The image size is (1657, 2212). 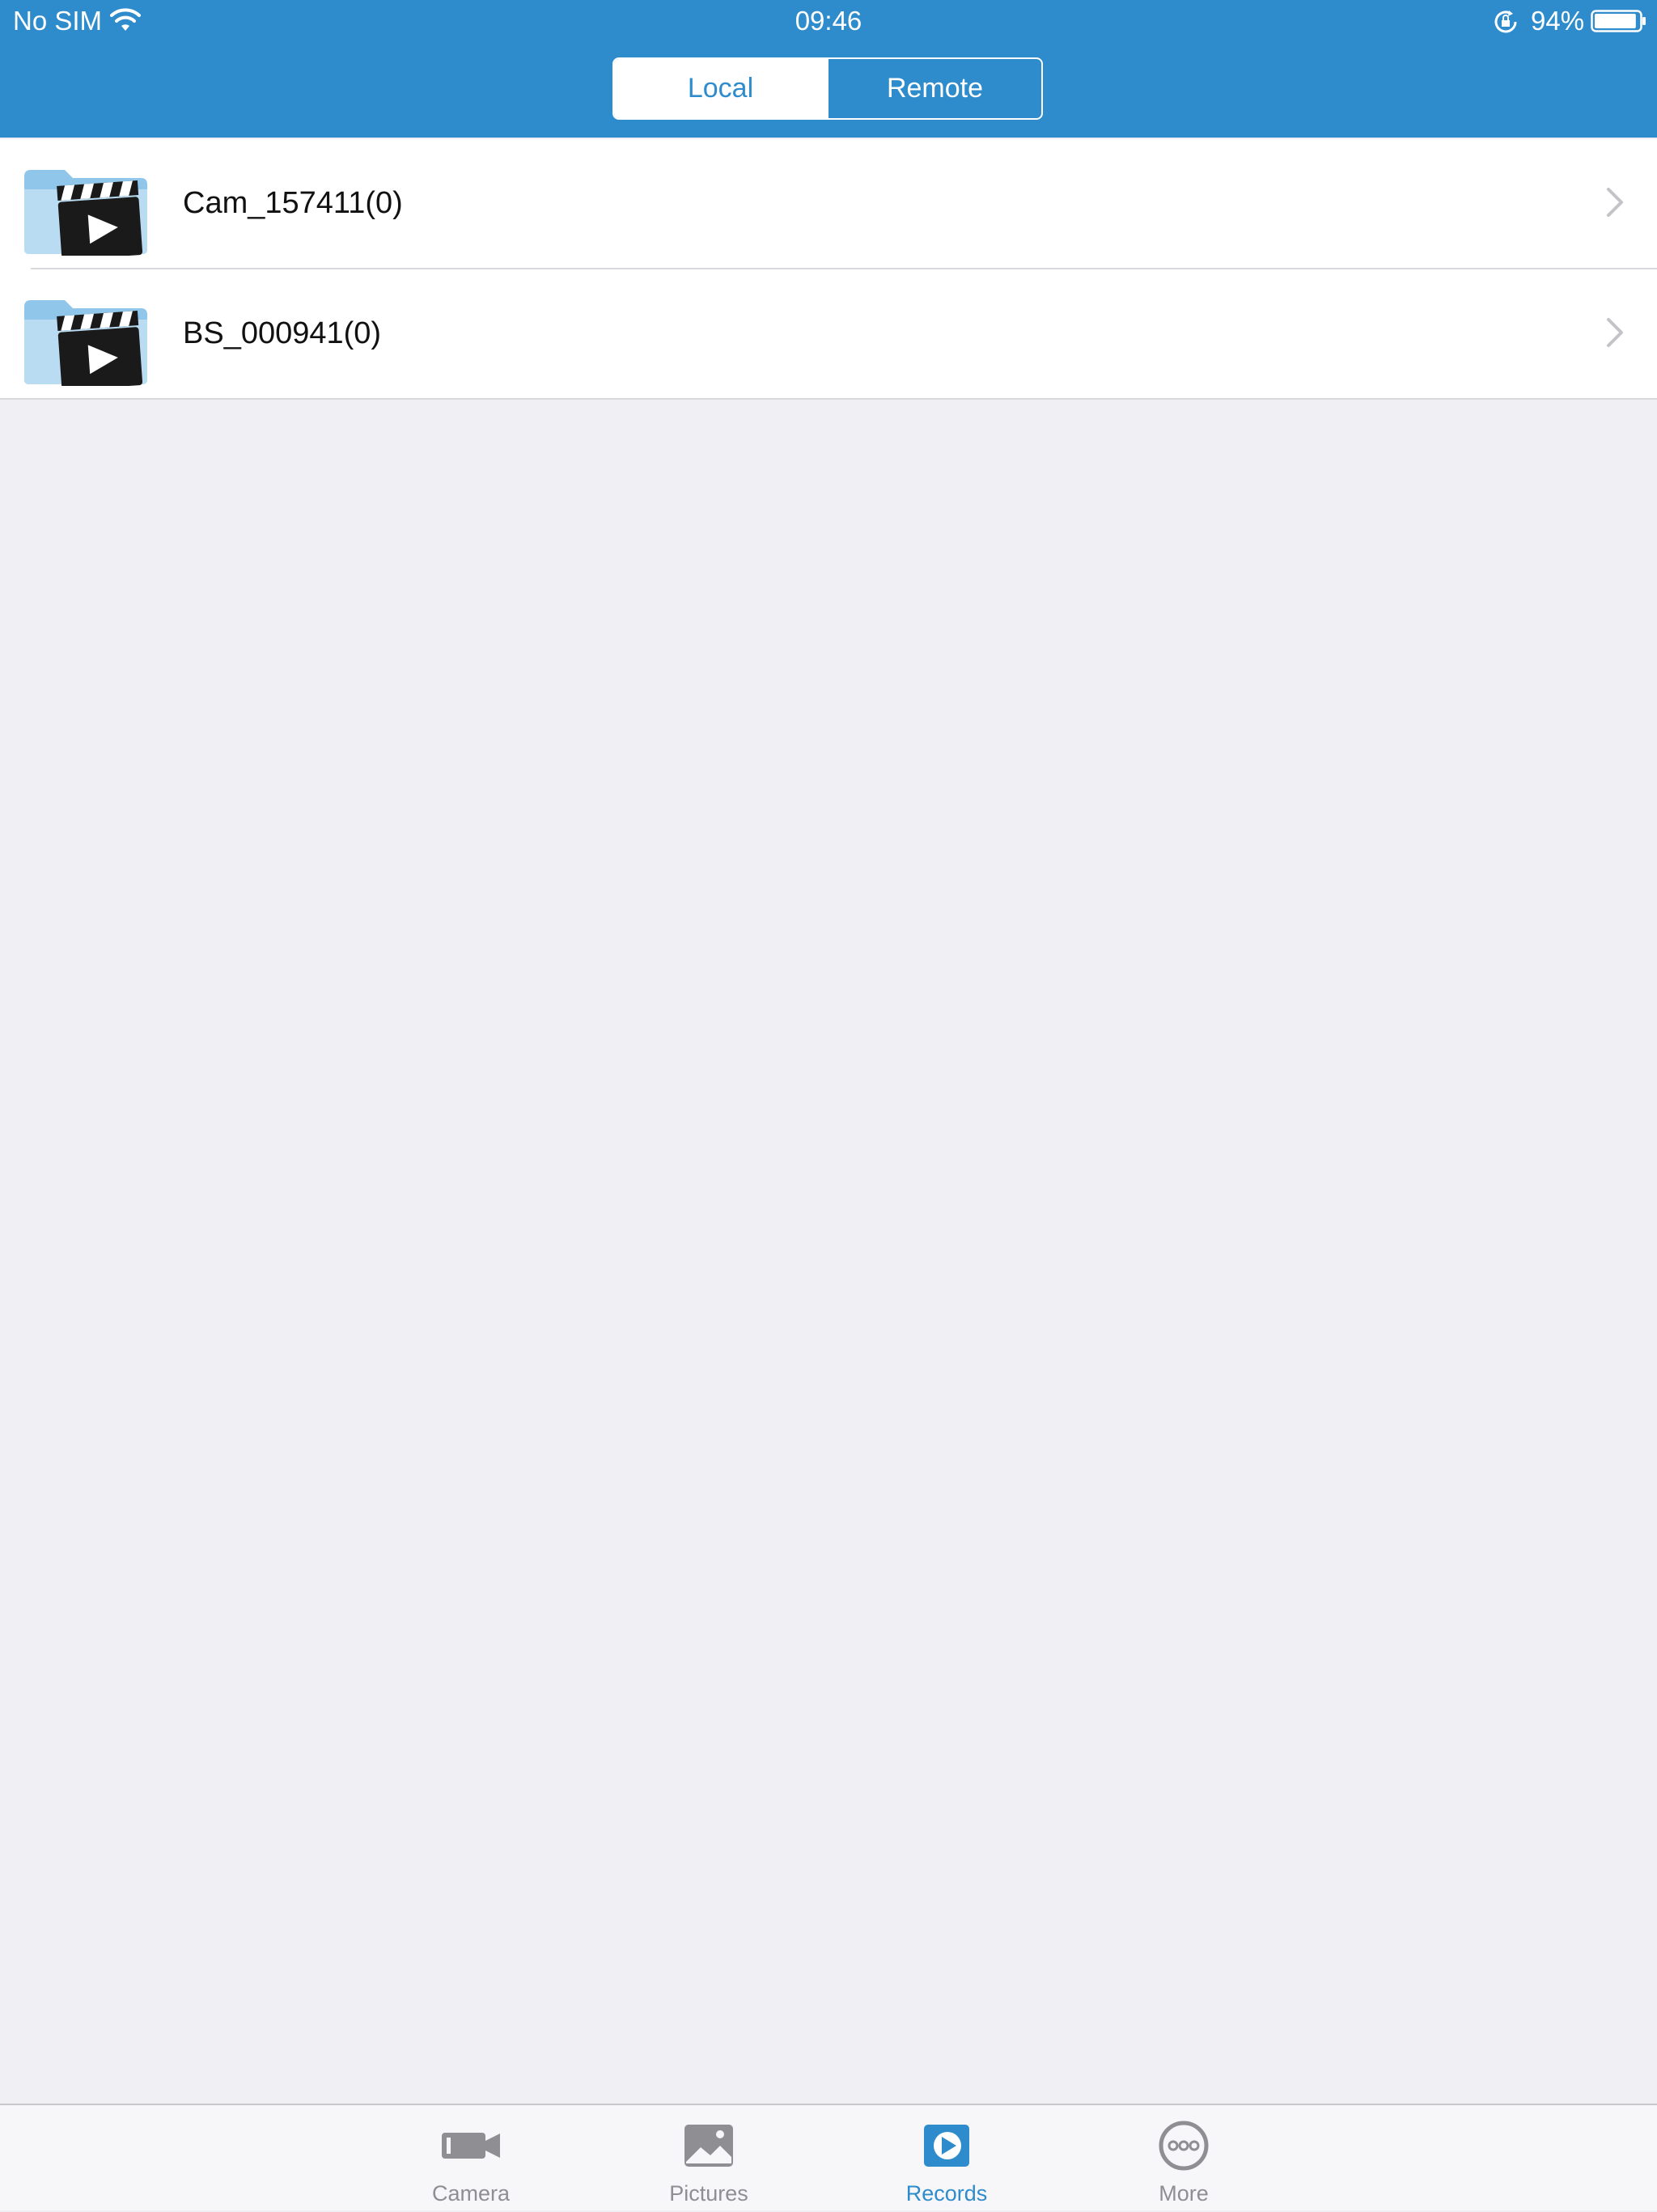 What do you see at coordinates (471, 2193) in the screenshot?
I see `tab-label: Camera` at bounding box center [471, 2193].